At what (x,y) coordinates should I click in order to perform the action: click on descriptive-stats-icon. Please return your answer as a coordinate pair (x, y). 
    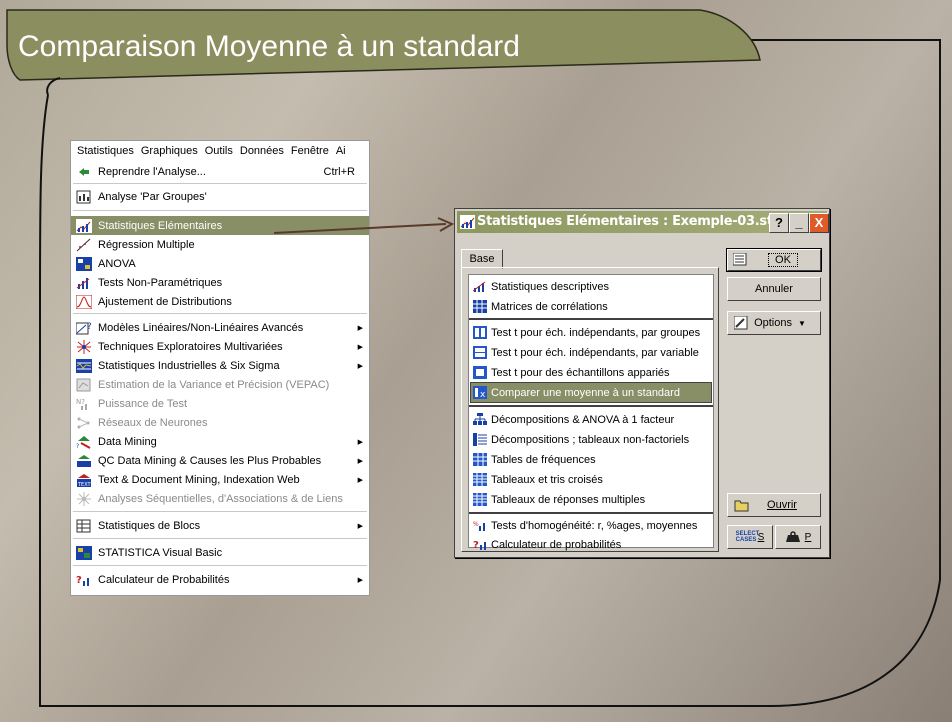
    Looking at the image, I should click on (479, 286).